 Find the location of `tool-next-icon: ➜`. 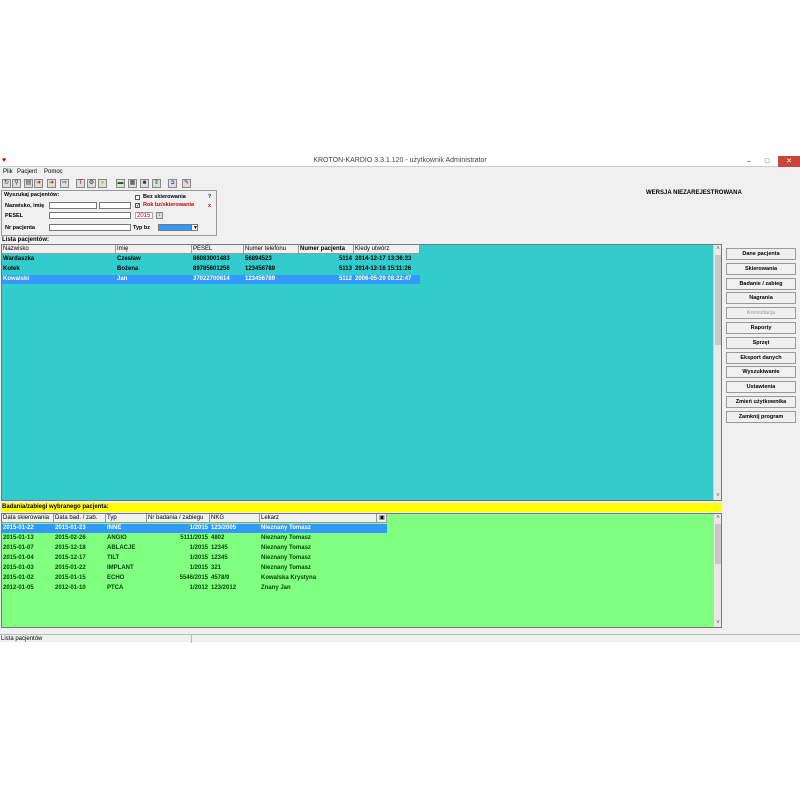

tool-next-icon: ➜ is located at coordinates (38, 183).